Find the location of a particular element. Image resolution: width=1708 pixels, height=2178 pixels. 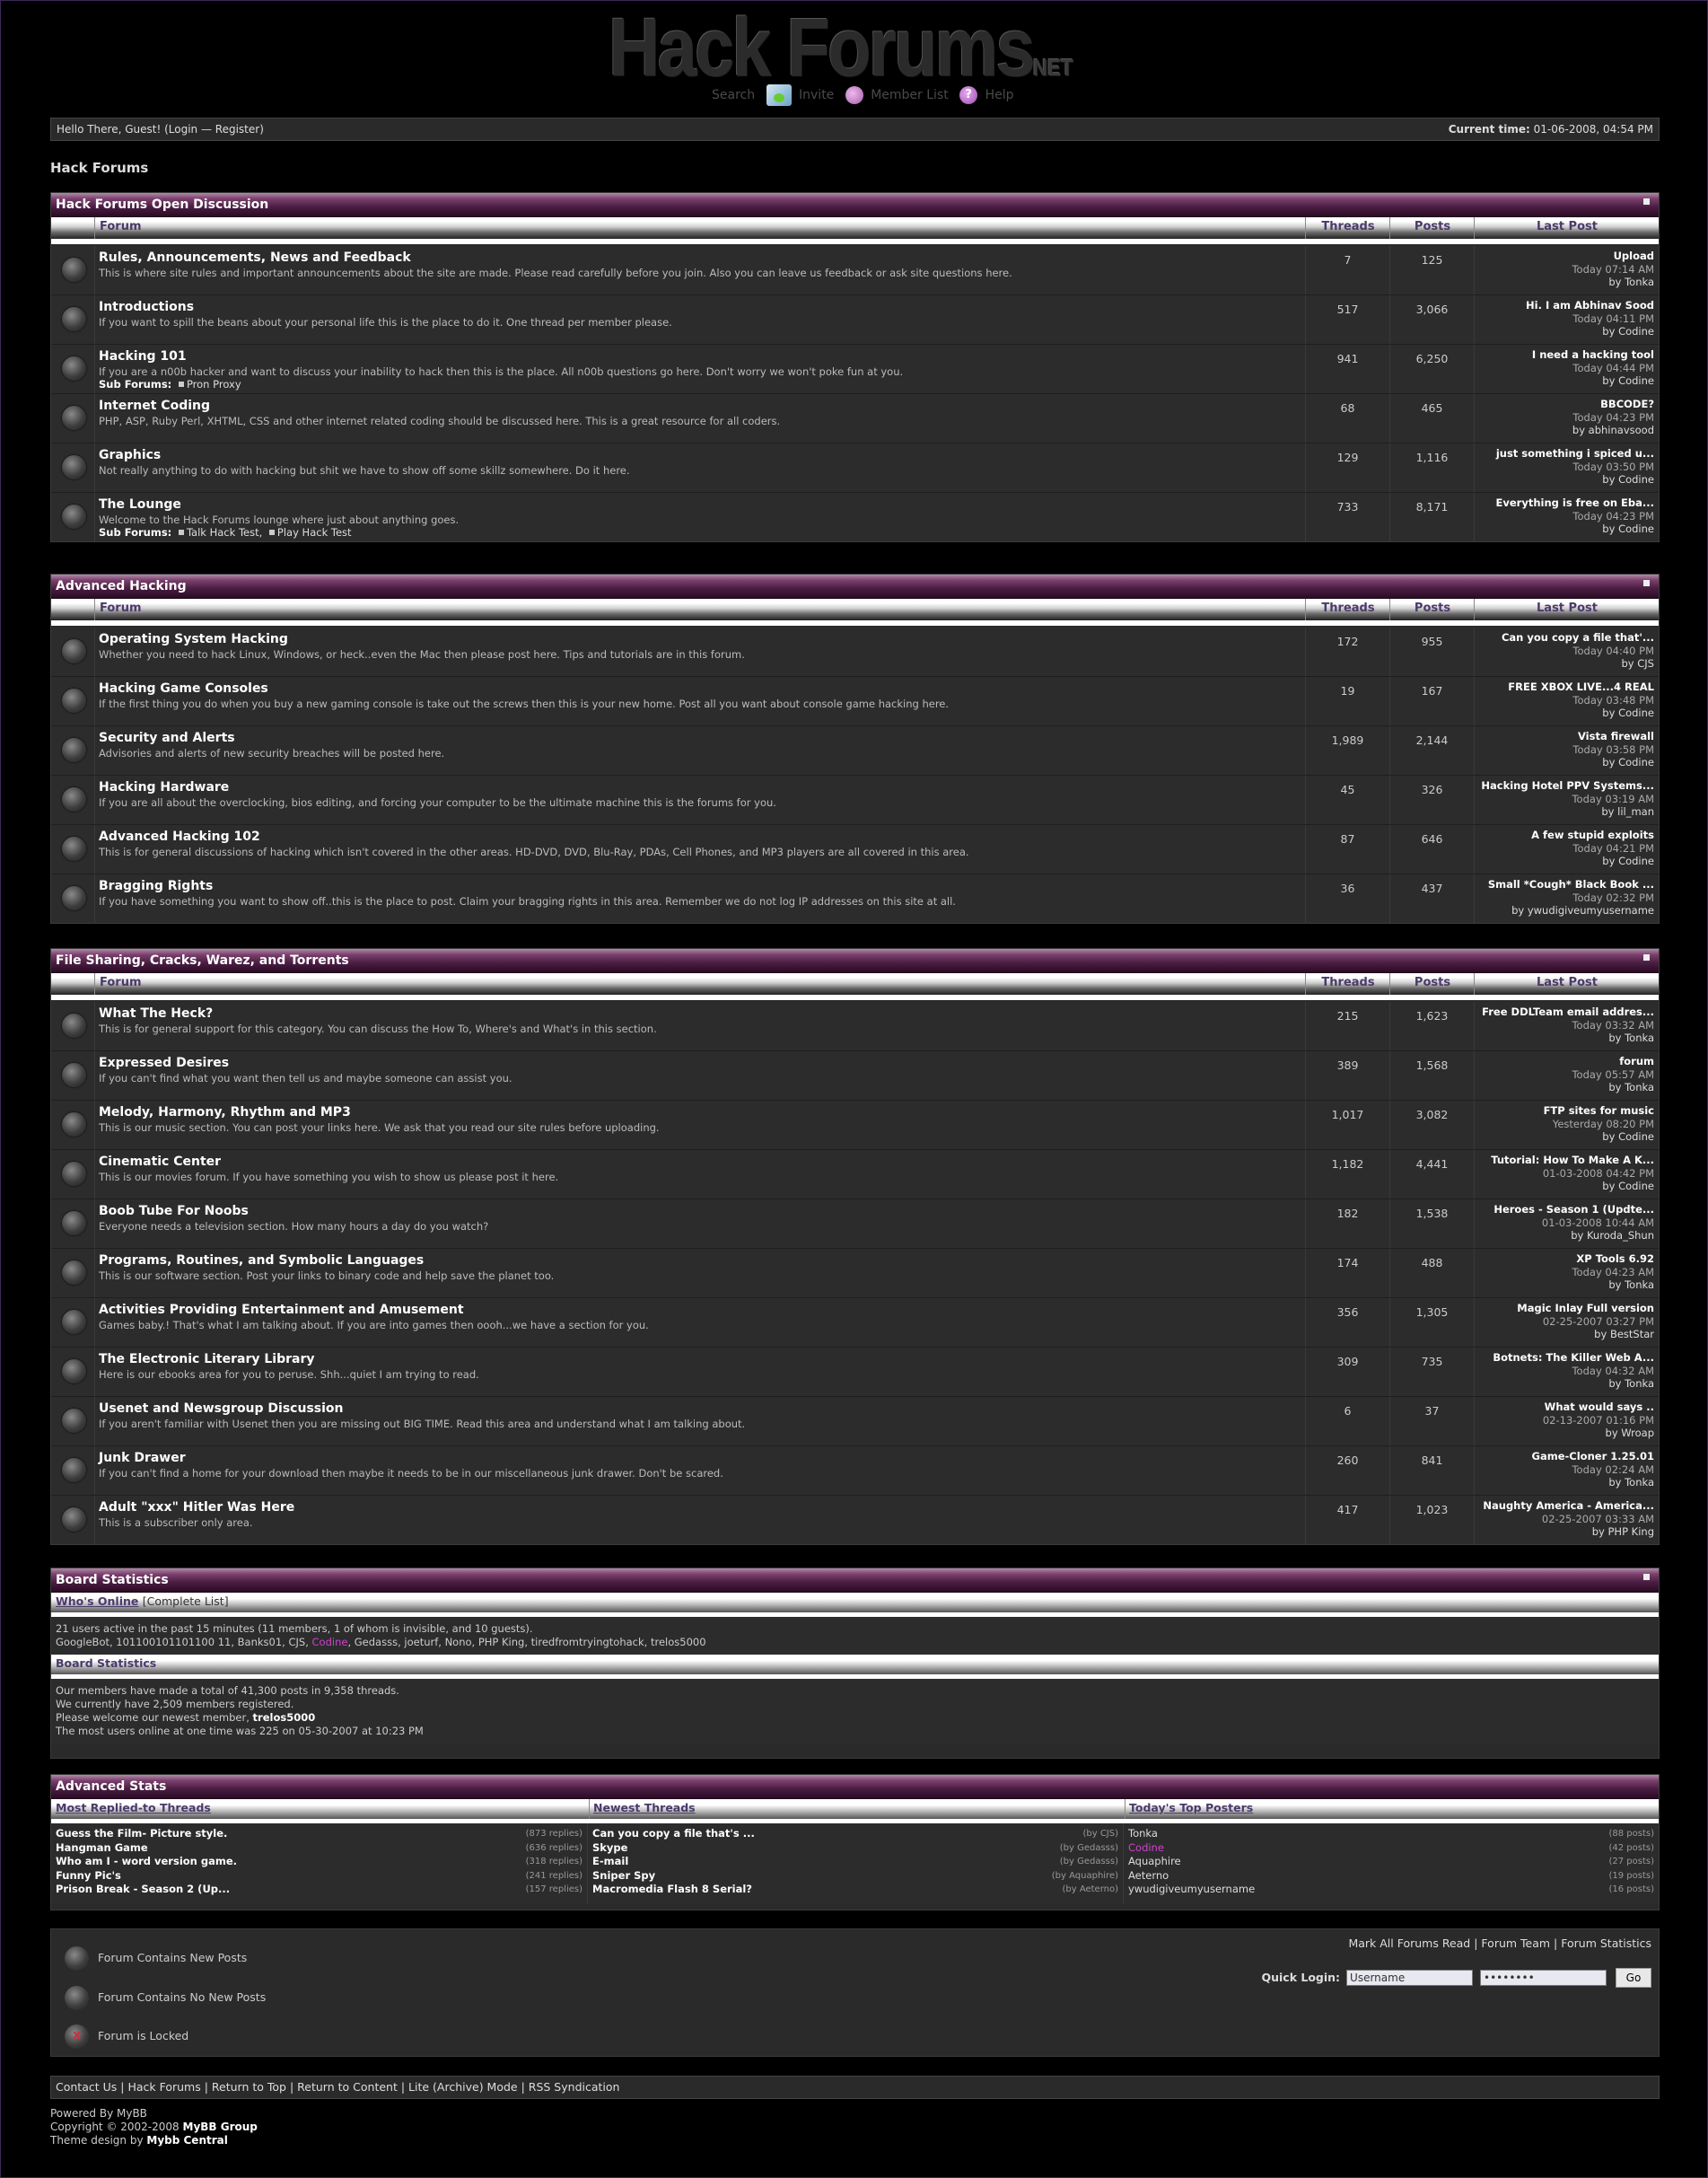

password-input is located at coordinates (1543, 1978).